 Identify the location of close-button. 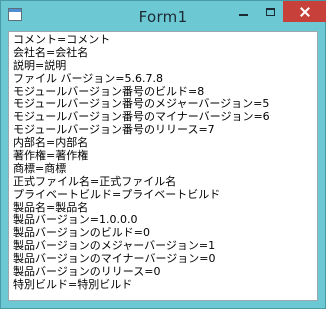
(304, 11).